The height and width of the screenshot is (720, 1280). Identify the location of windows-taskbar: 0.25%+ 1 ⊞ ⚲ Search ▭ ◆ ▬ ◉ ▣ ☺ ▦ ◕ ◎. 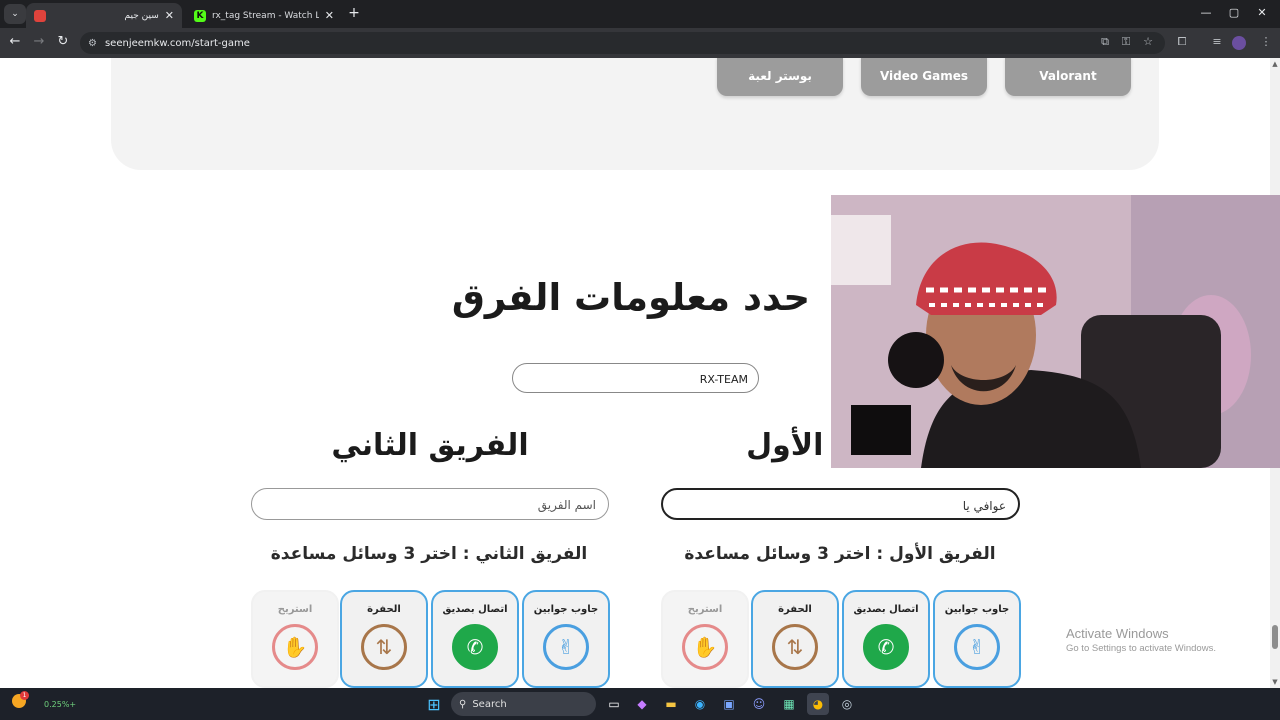
(640, 704).